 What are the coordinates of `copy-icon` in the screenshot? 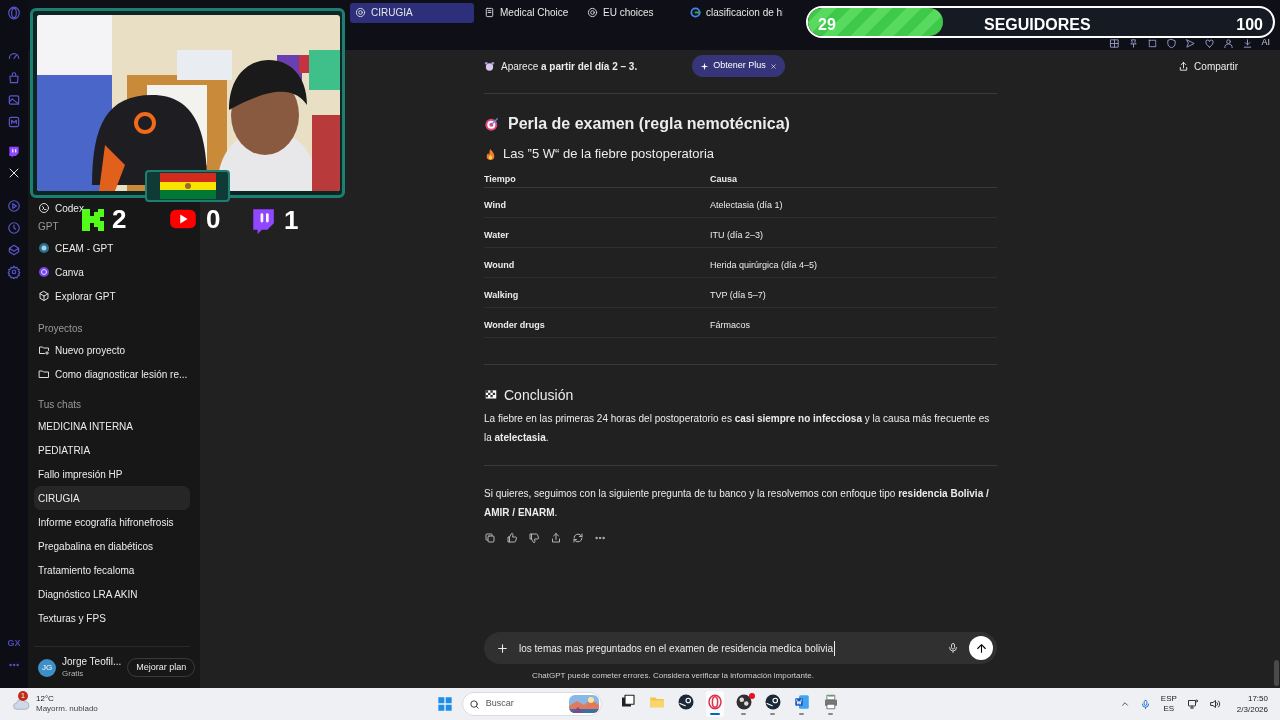 It's located at (490, 538).